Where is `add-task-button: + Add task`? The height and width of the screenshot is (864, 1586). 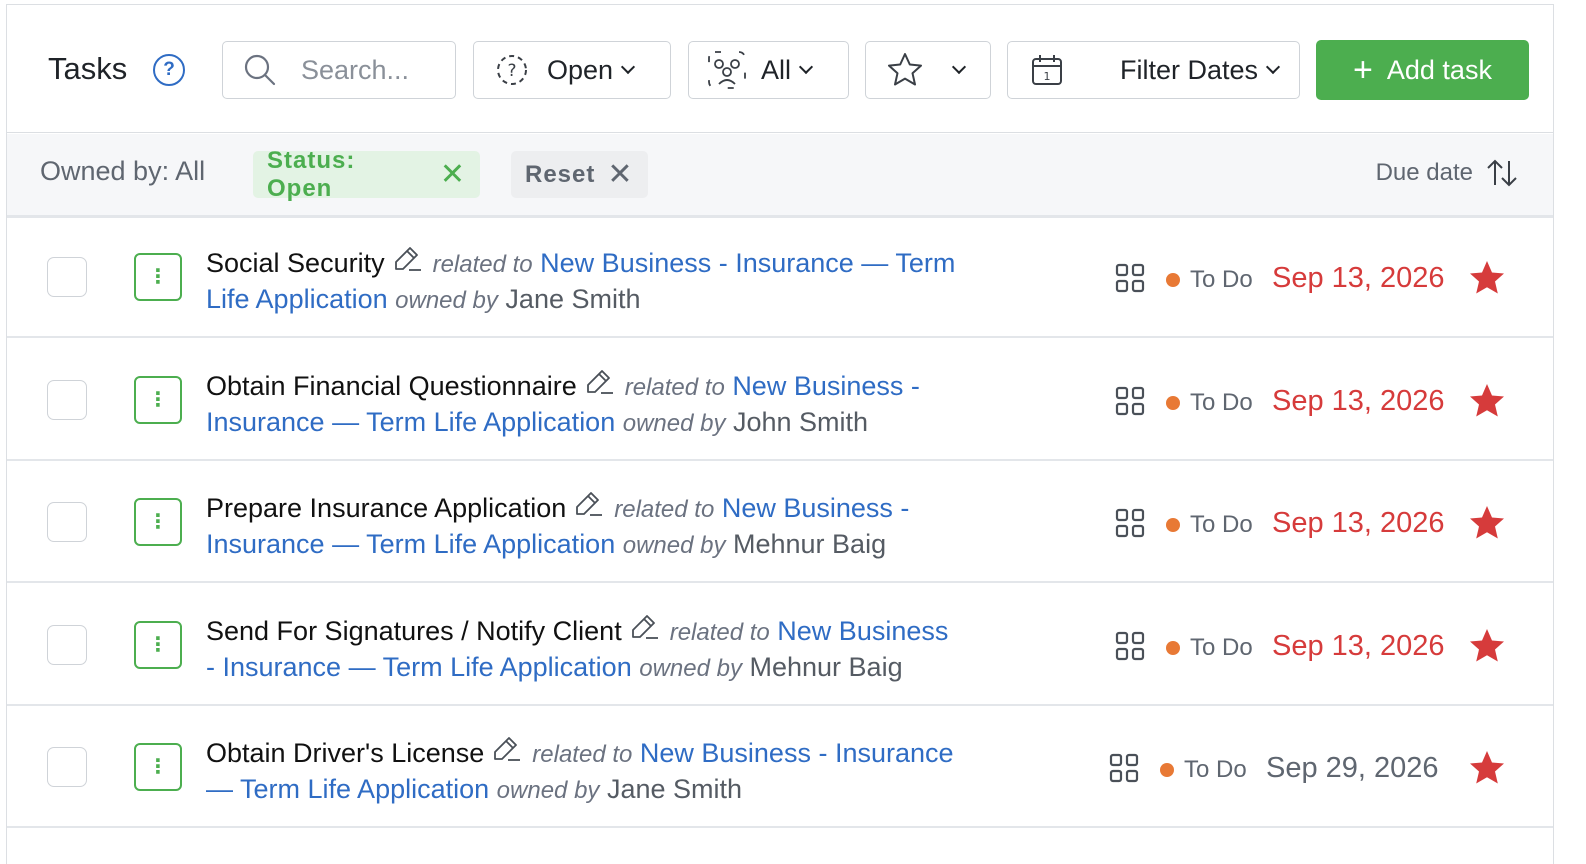 add-task-button: + Add task is located at coordinates (1422, 70).